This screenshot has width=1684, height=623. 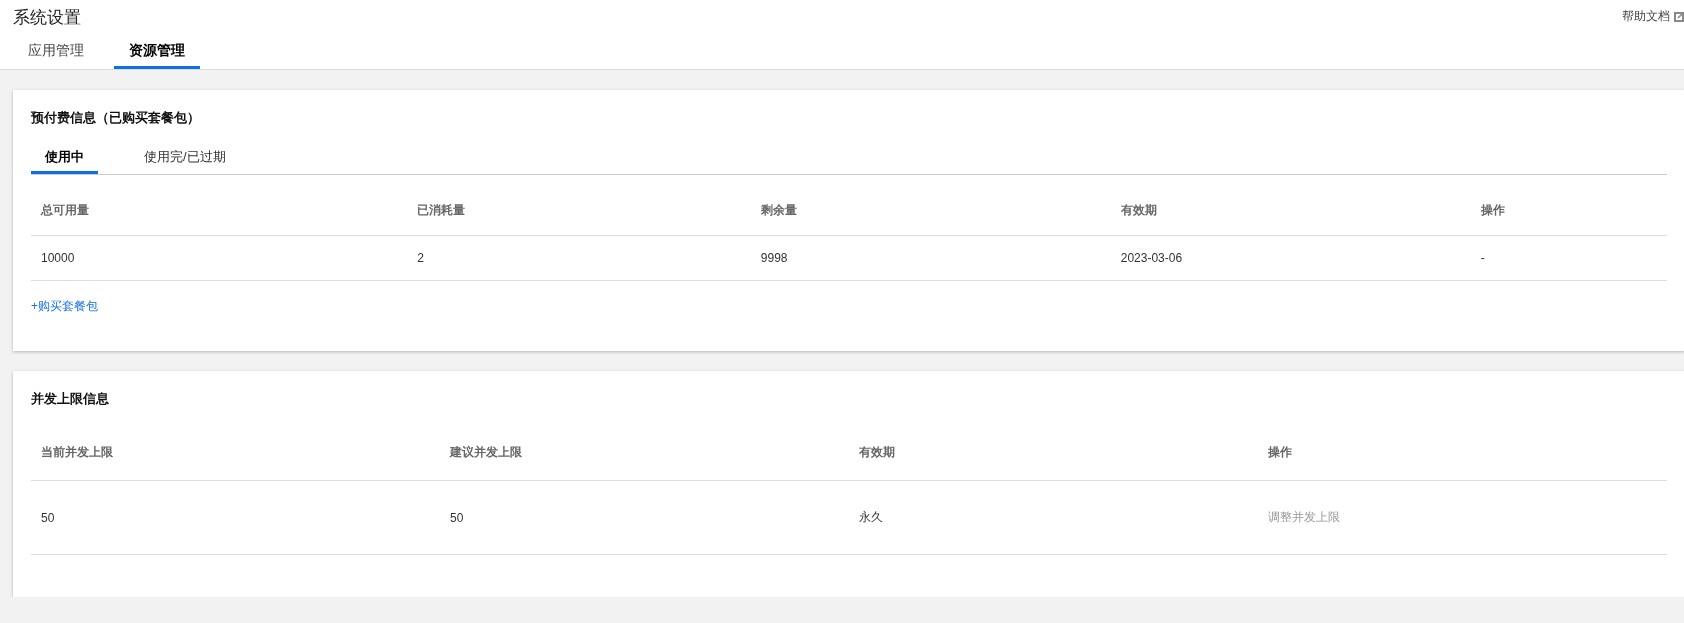 I want to click on tab: 应用管理, so click(x=56, y=53).